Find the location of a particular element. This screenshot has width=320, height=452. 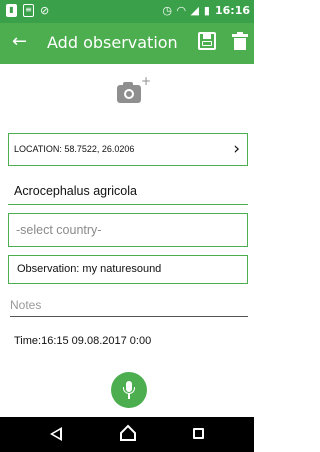

battery-icon: ▮ is located at coordinates (206, 10).